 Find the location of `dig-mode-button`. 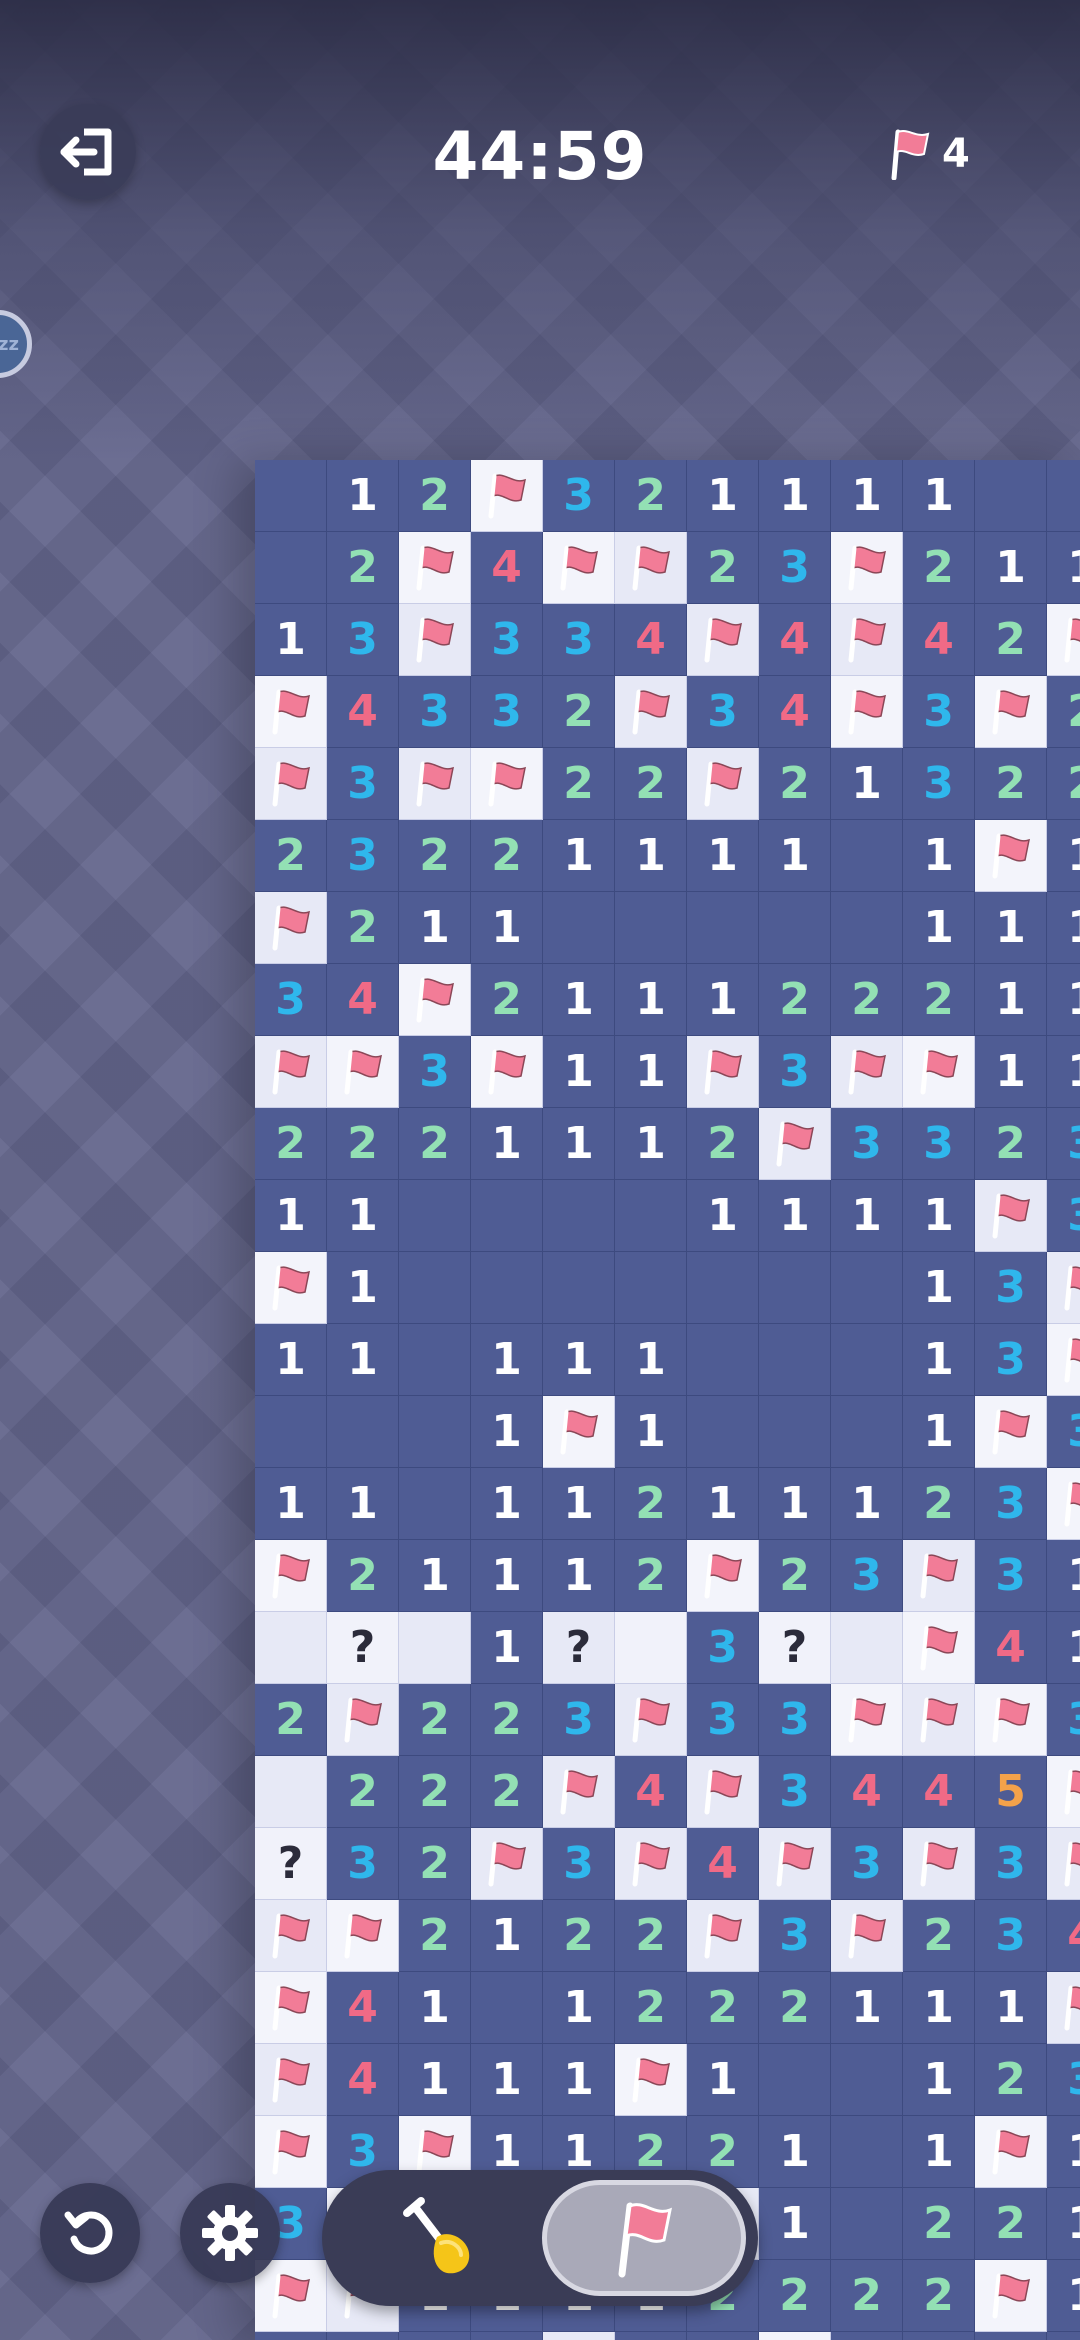

dig-mode-button is located at coordinates (442, 2238).